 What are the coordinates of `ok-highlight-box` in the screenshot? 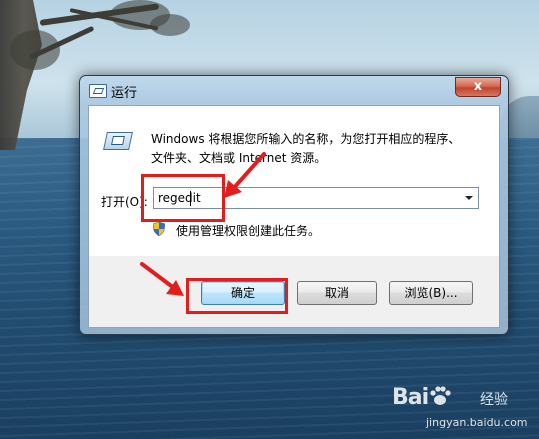 It's located at (237, 296).